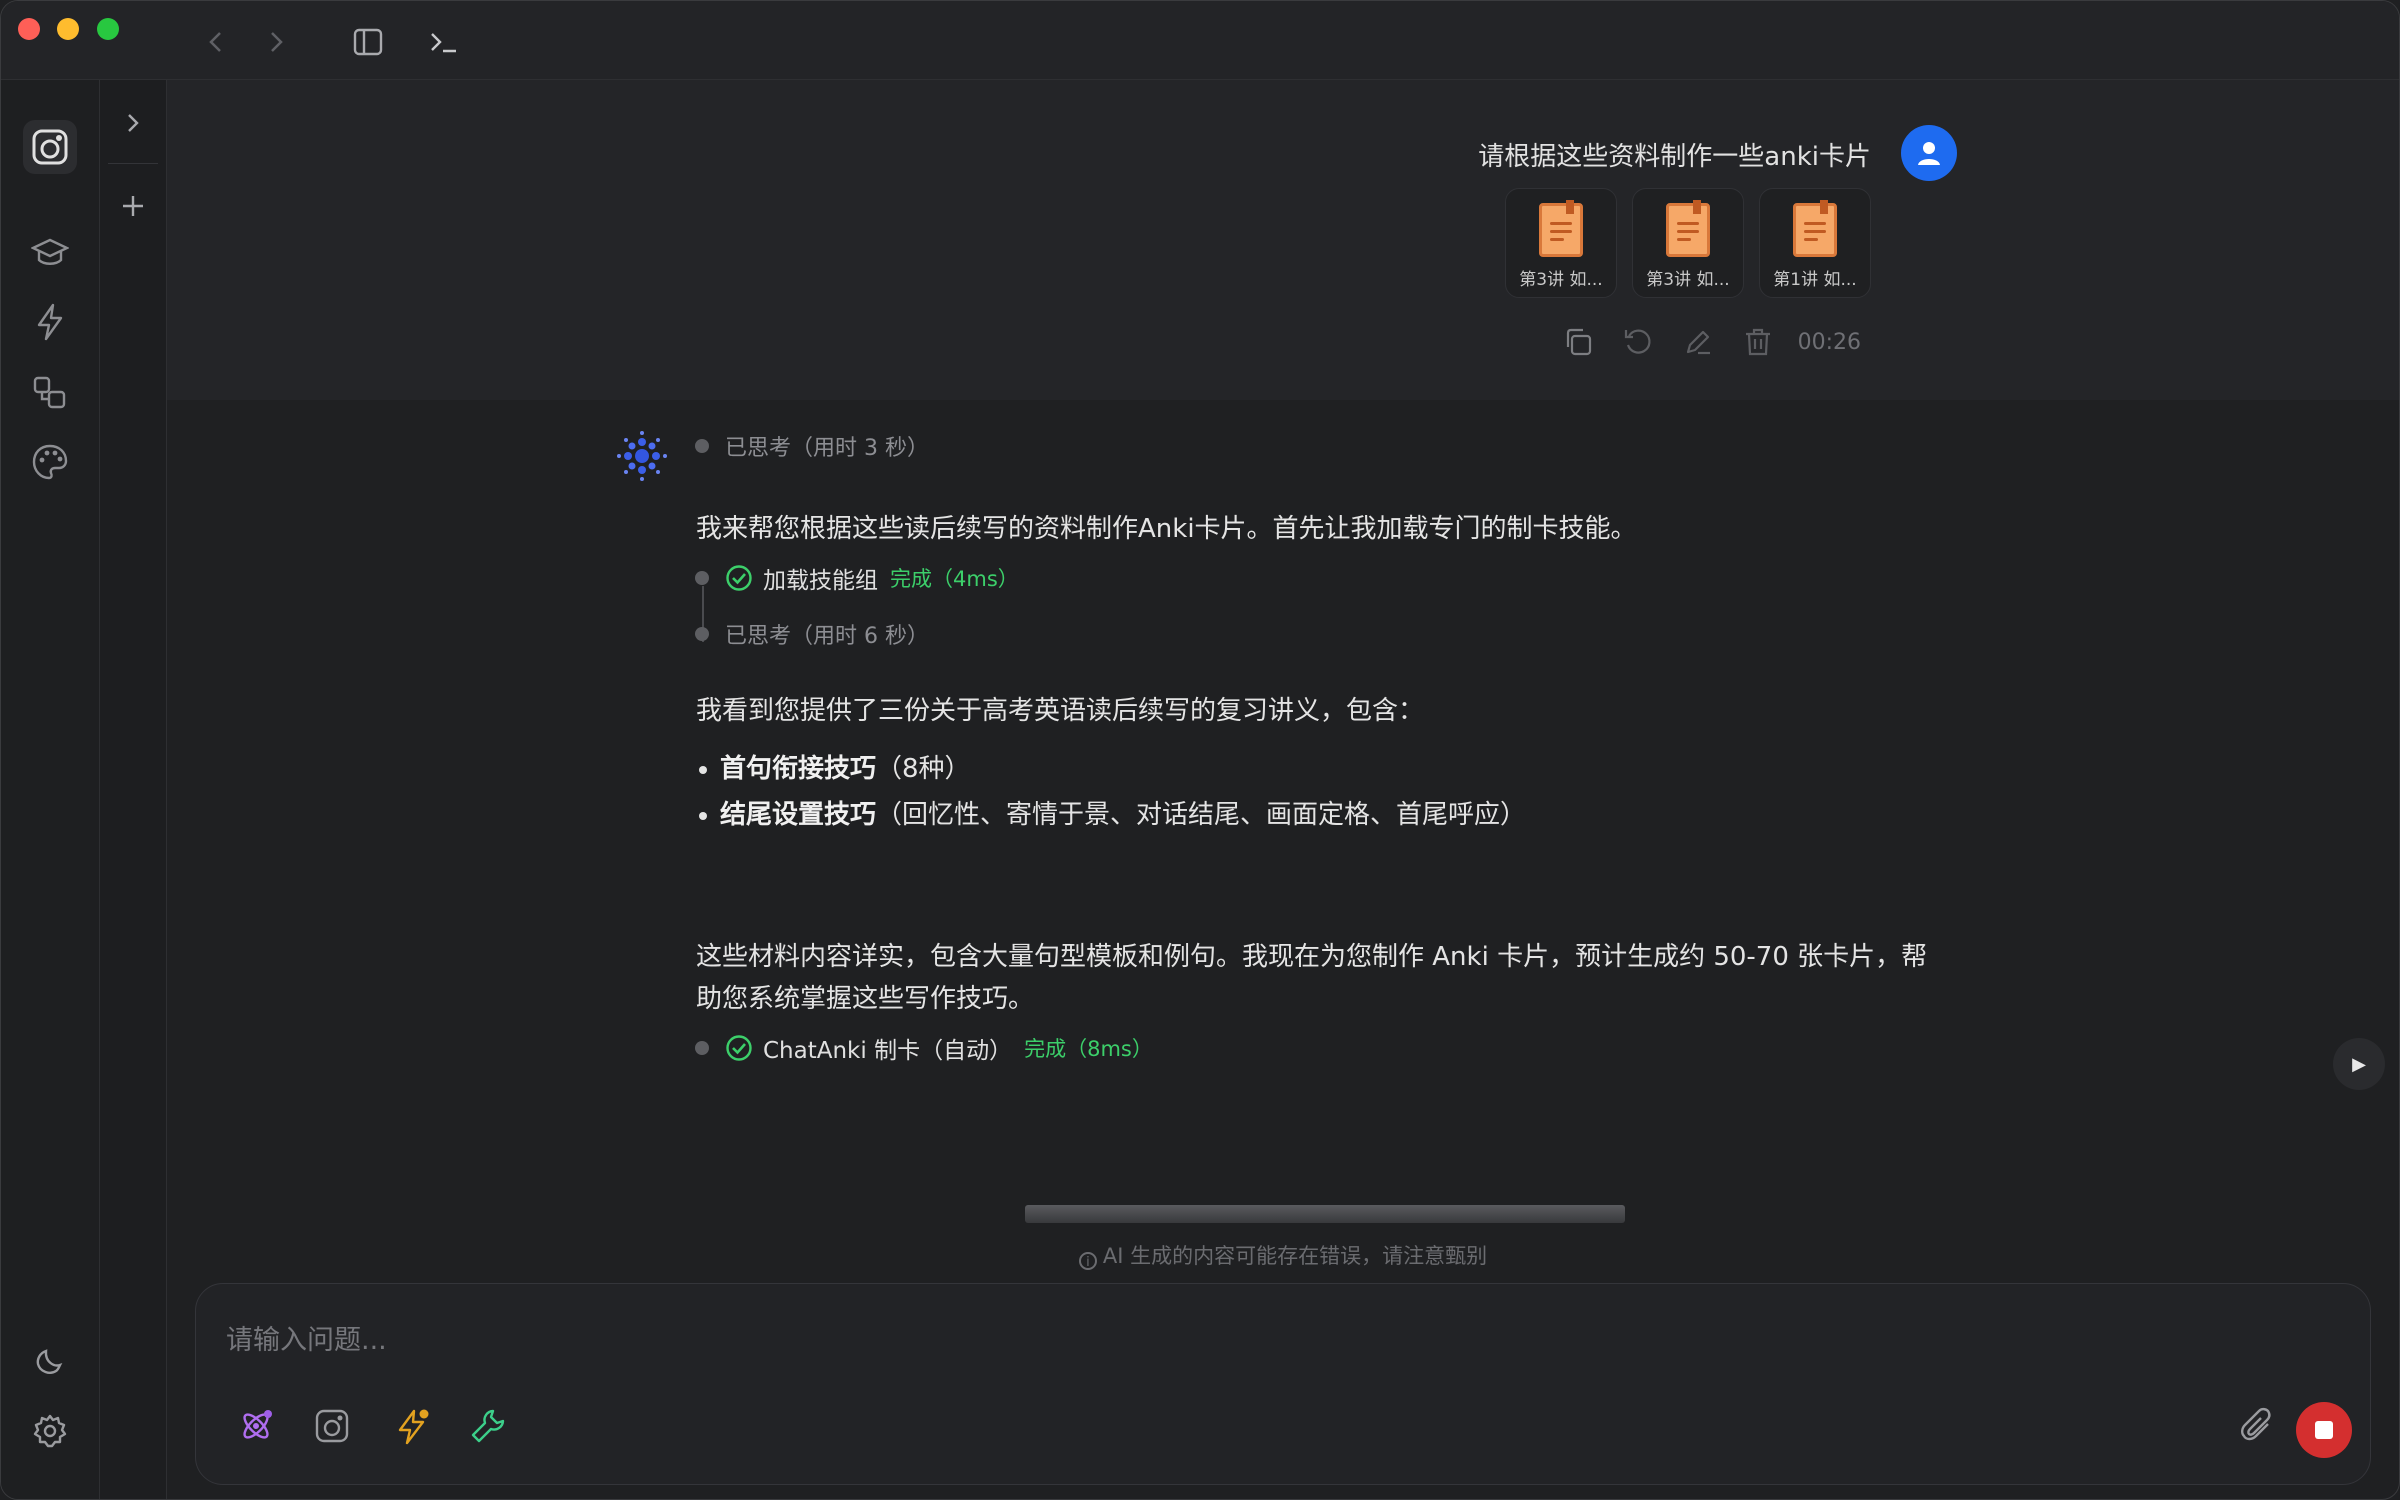 The width and height of the screenshot is (2400, 1500). What do you see at coordinates (50, 1361) in the screenshot?
I see `moon-icon` at bounding box center [50, 1361].